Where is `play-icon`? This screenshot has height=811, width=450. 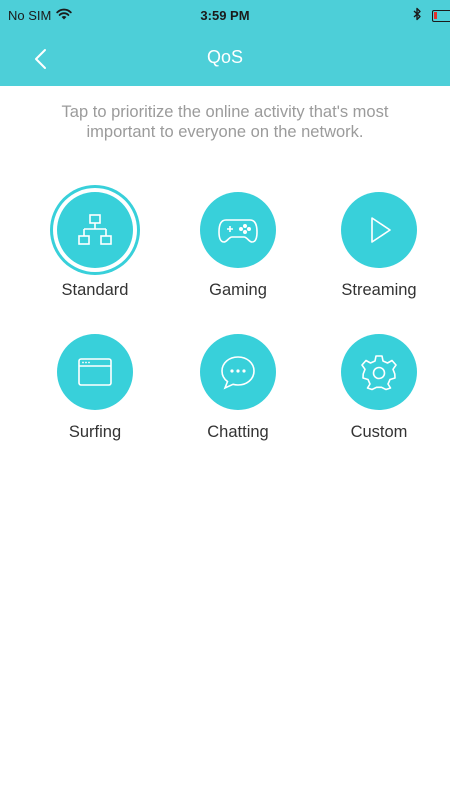
play-icon is located at coordinates (379, 230).